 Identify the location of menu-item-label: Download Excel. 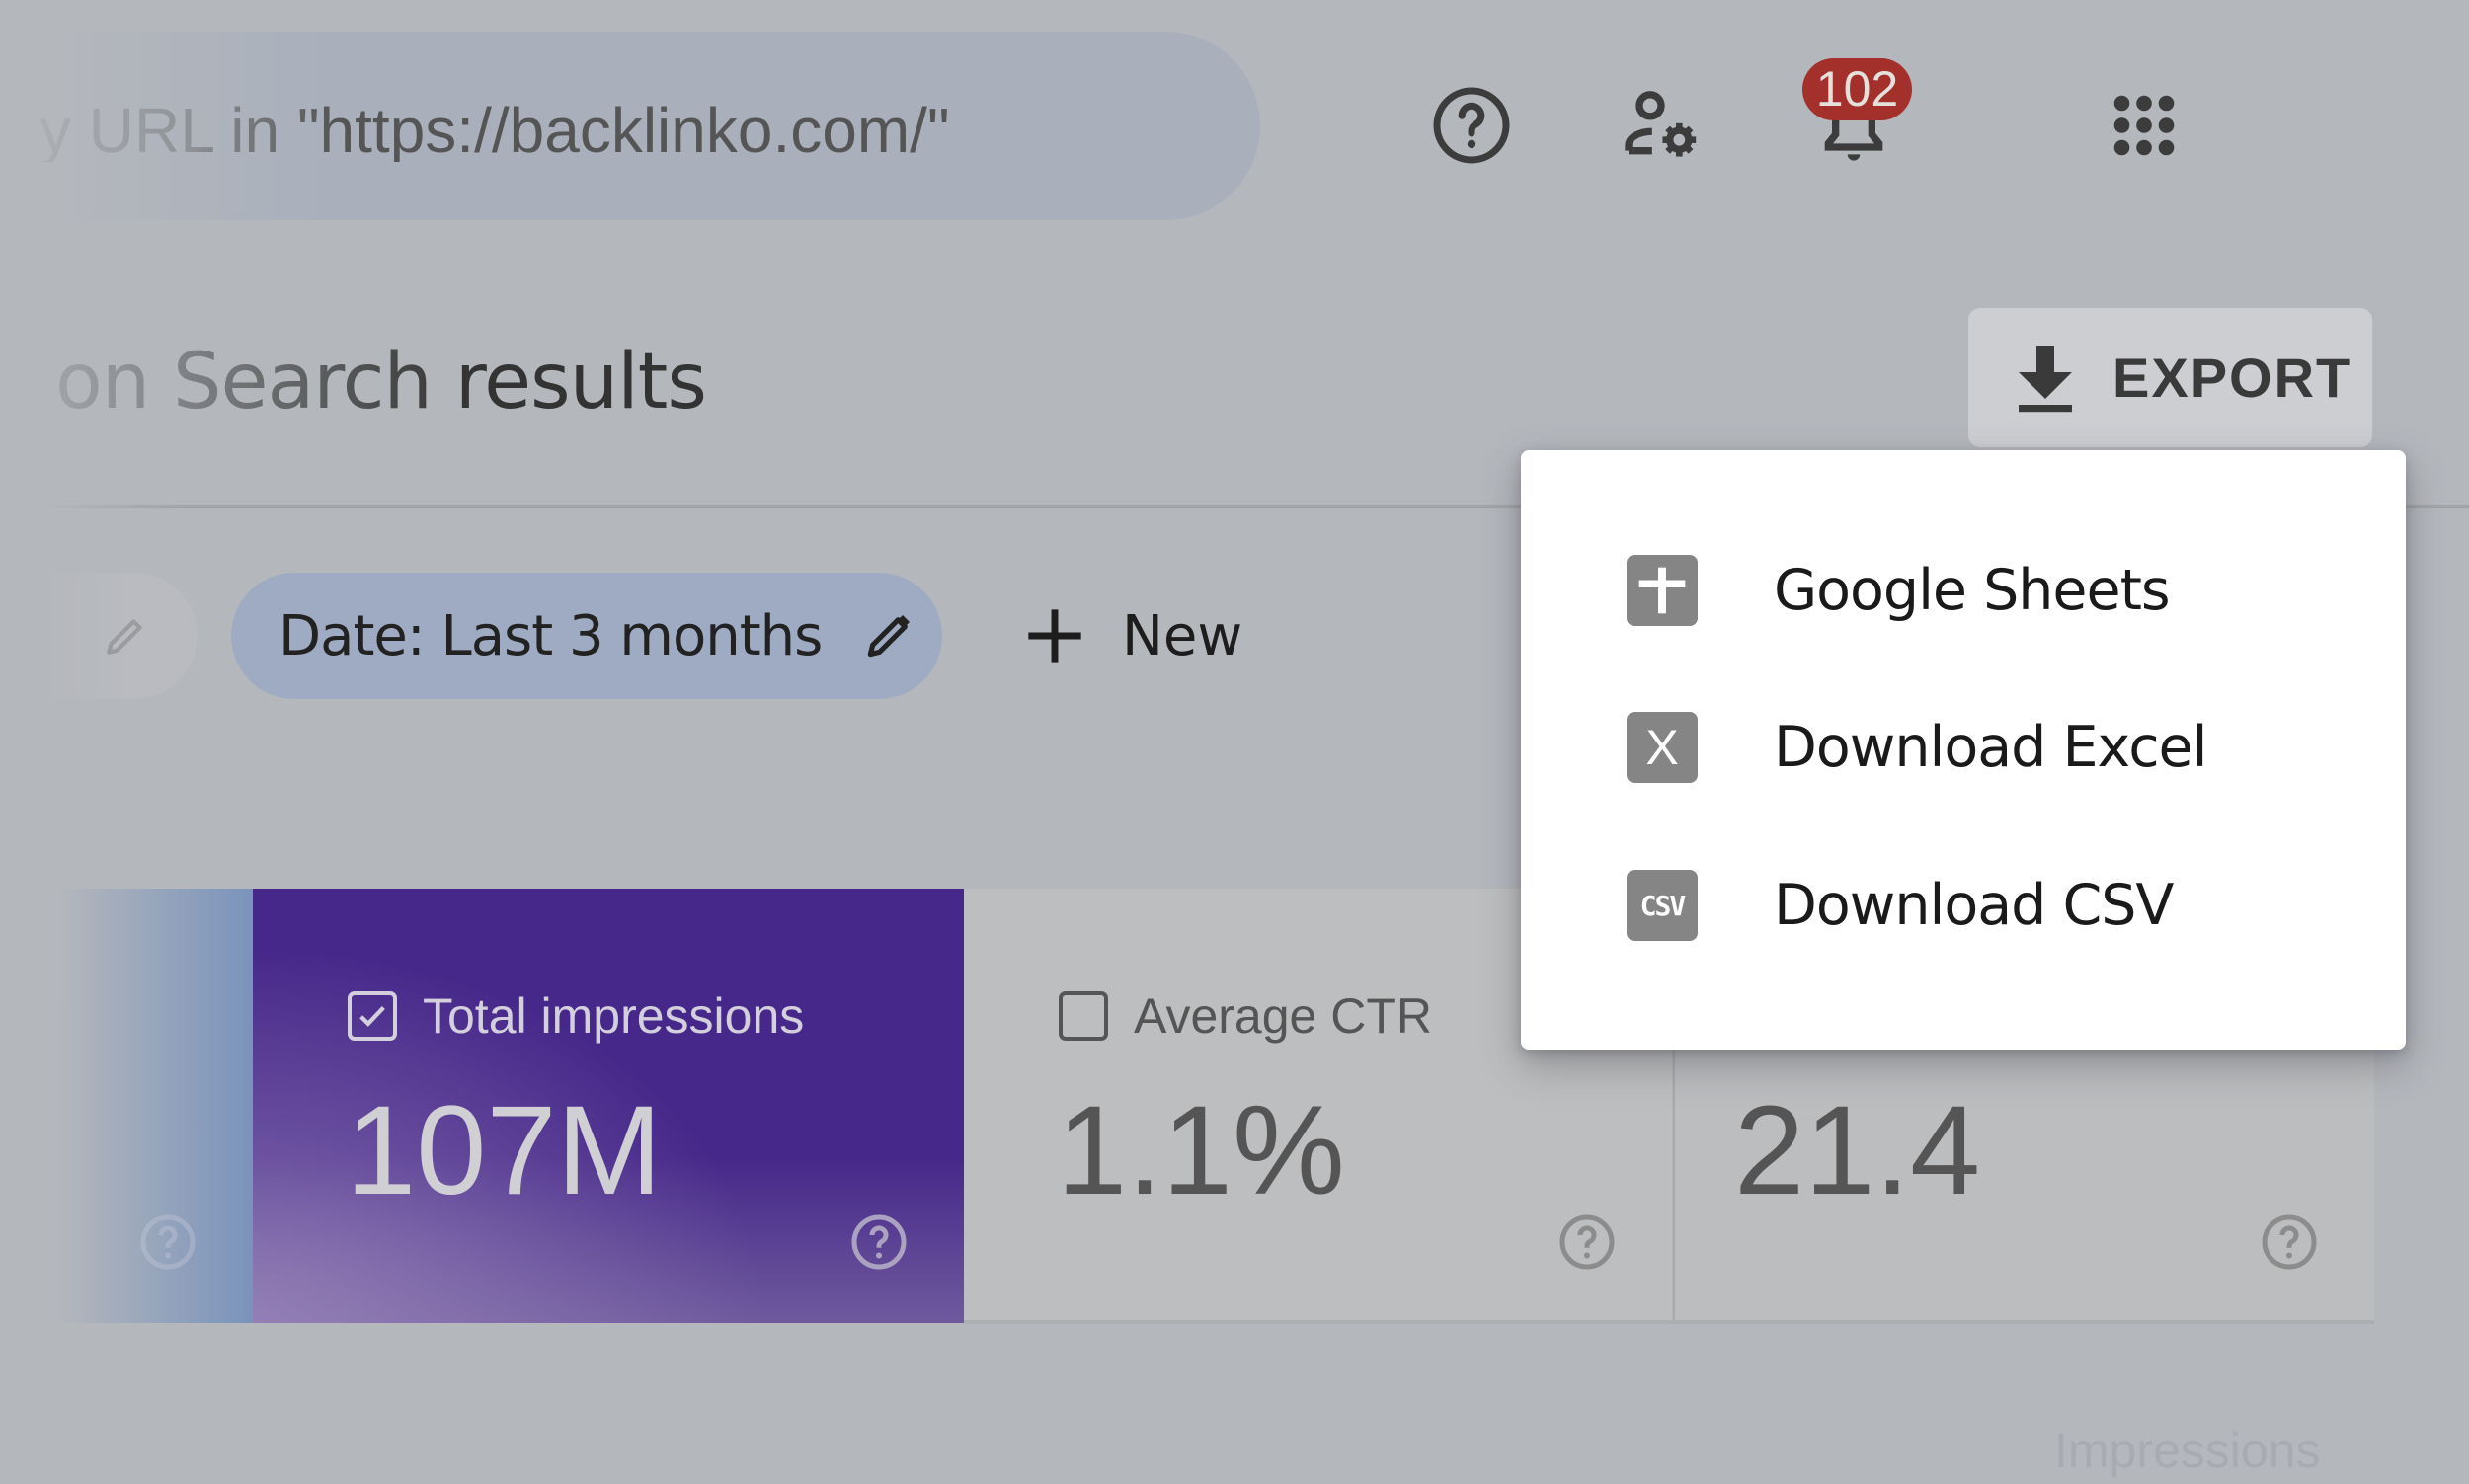
(1990, 748).